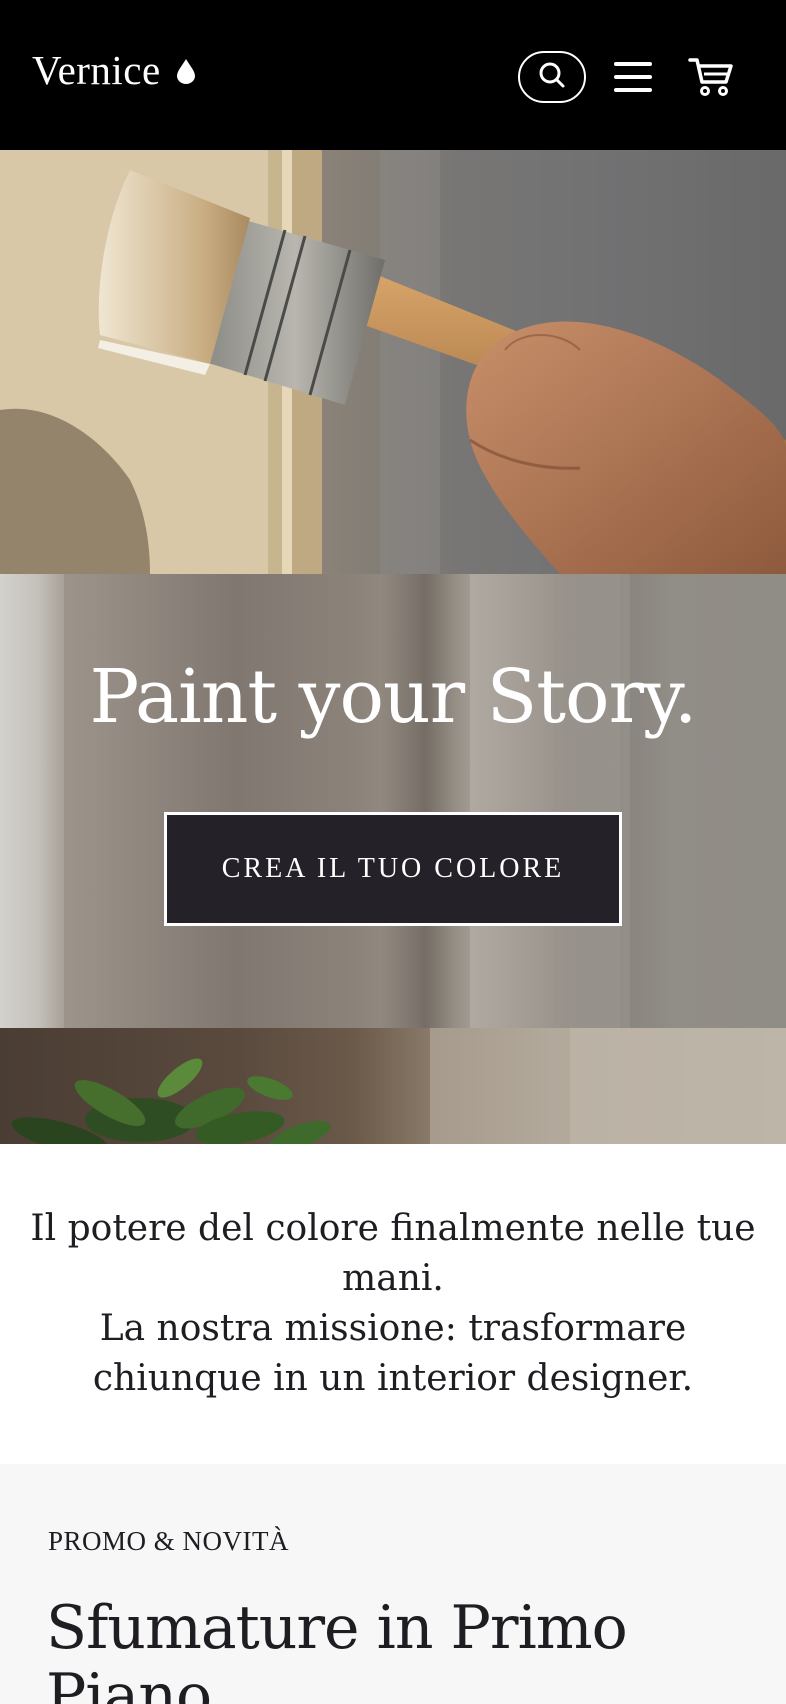  I want to click on promo-heading: Sfumature in Primo Piano, so click(337, 1648).